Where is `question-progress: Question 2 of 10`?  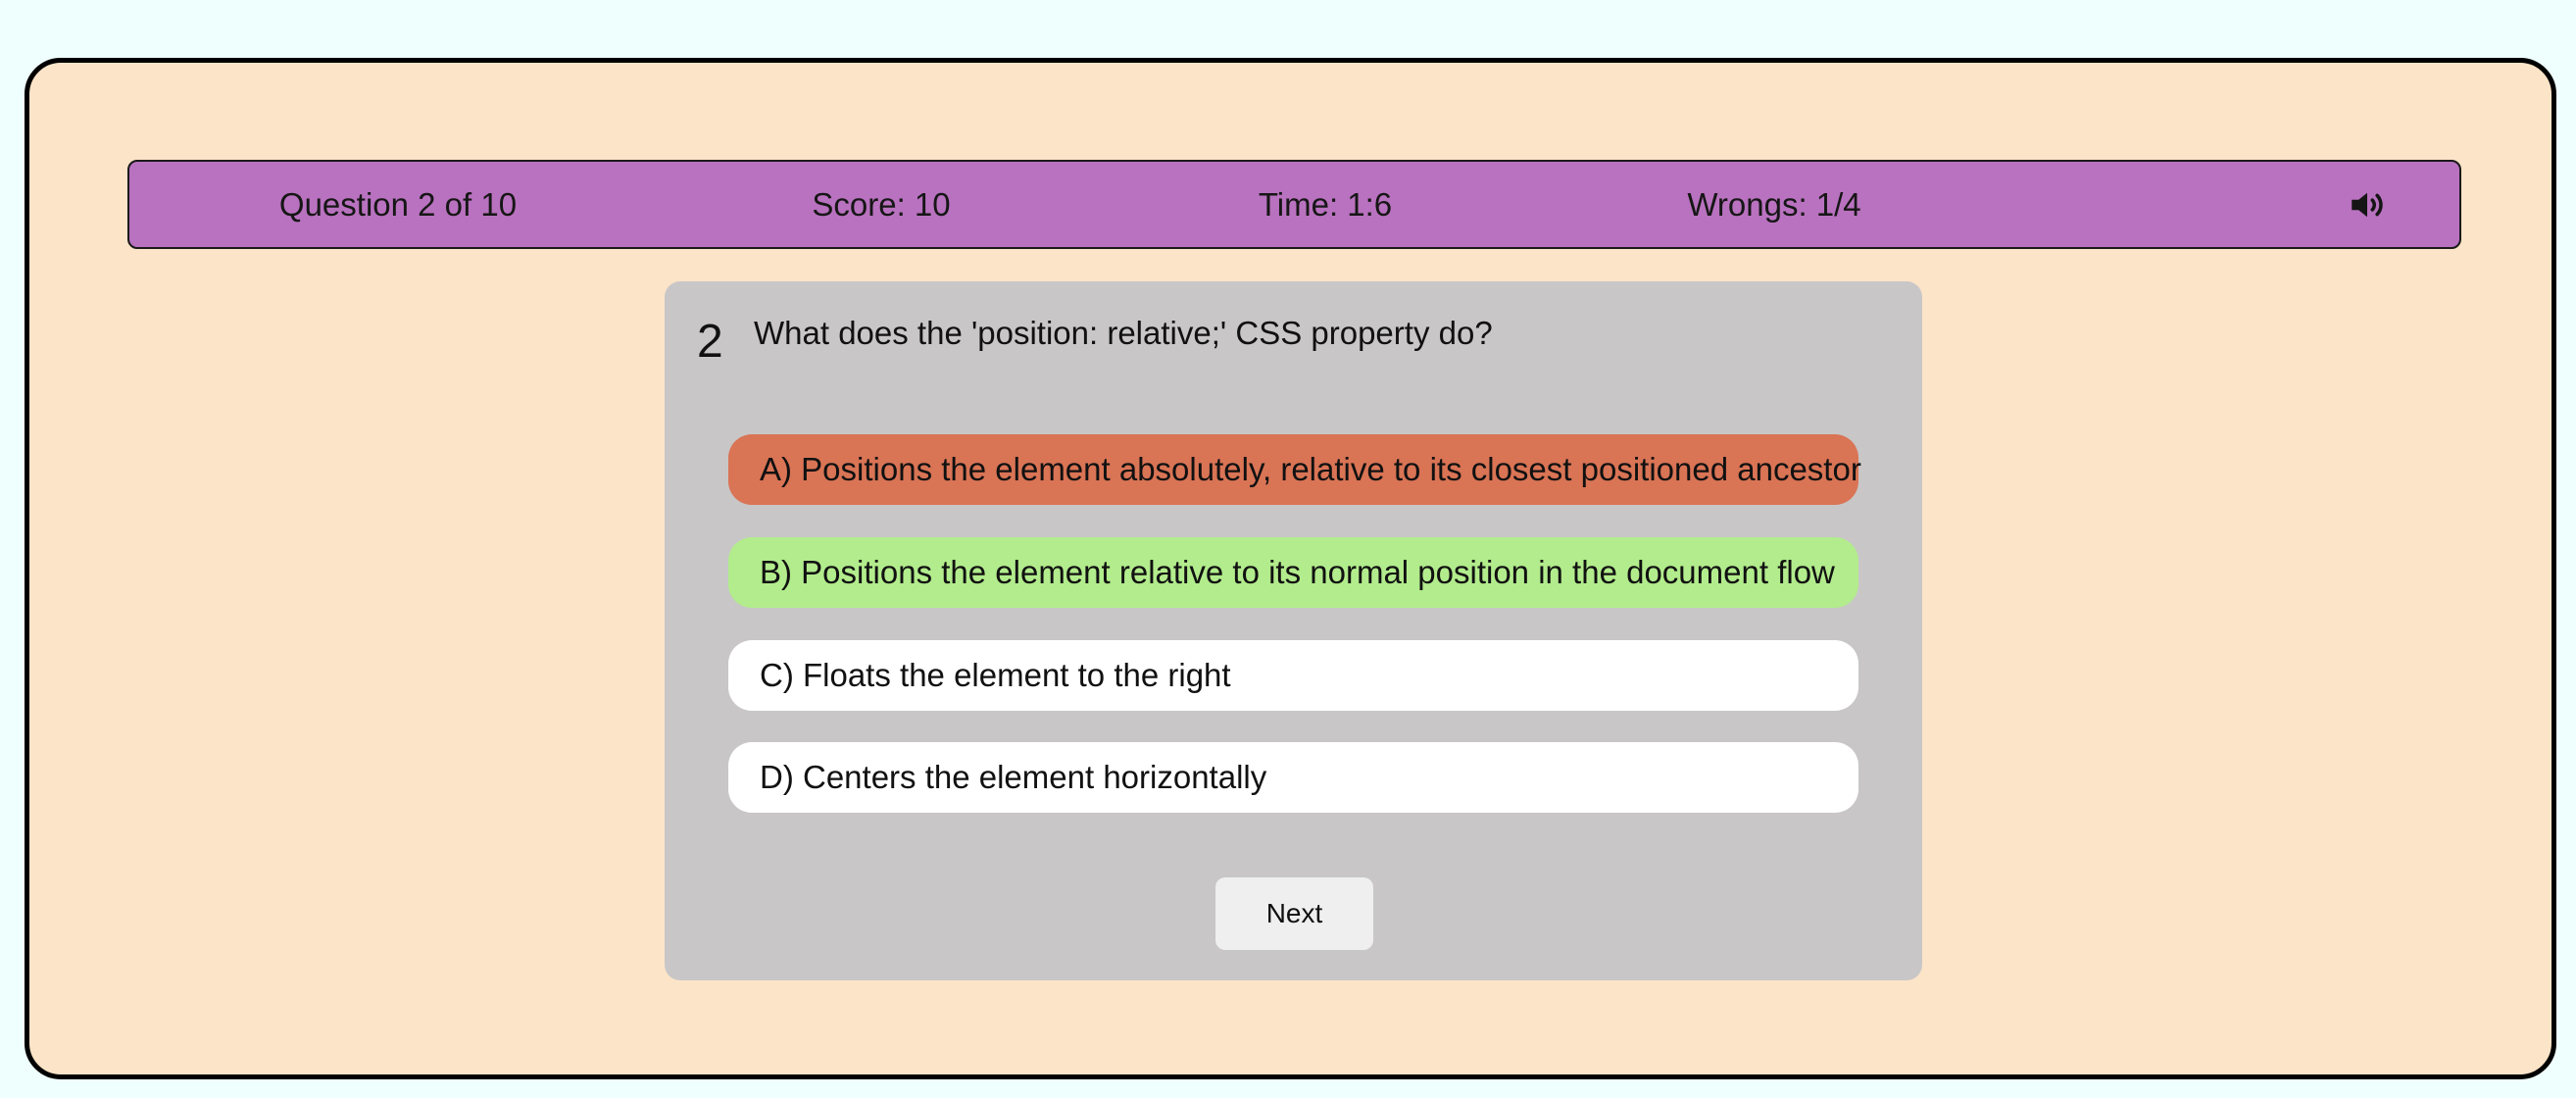 question-progress: Question 2 of 10 is located at coordinates (398, 204).